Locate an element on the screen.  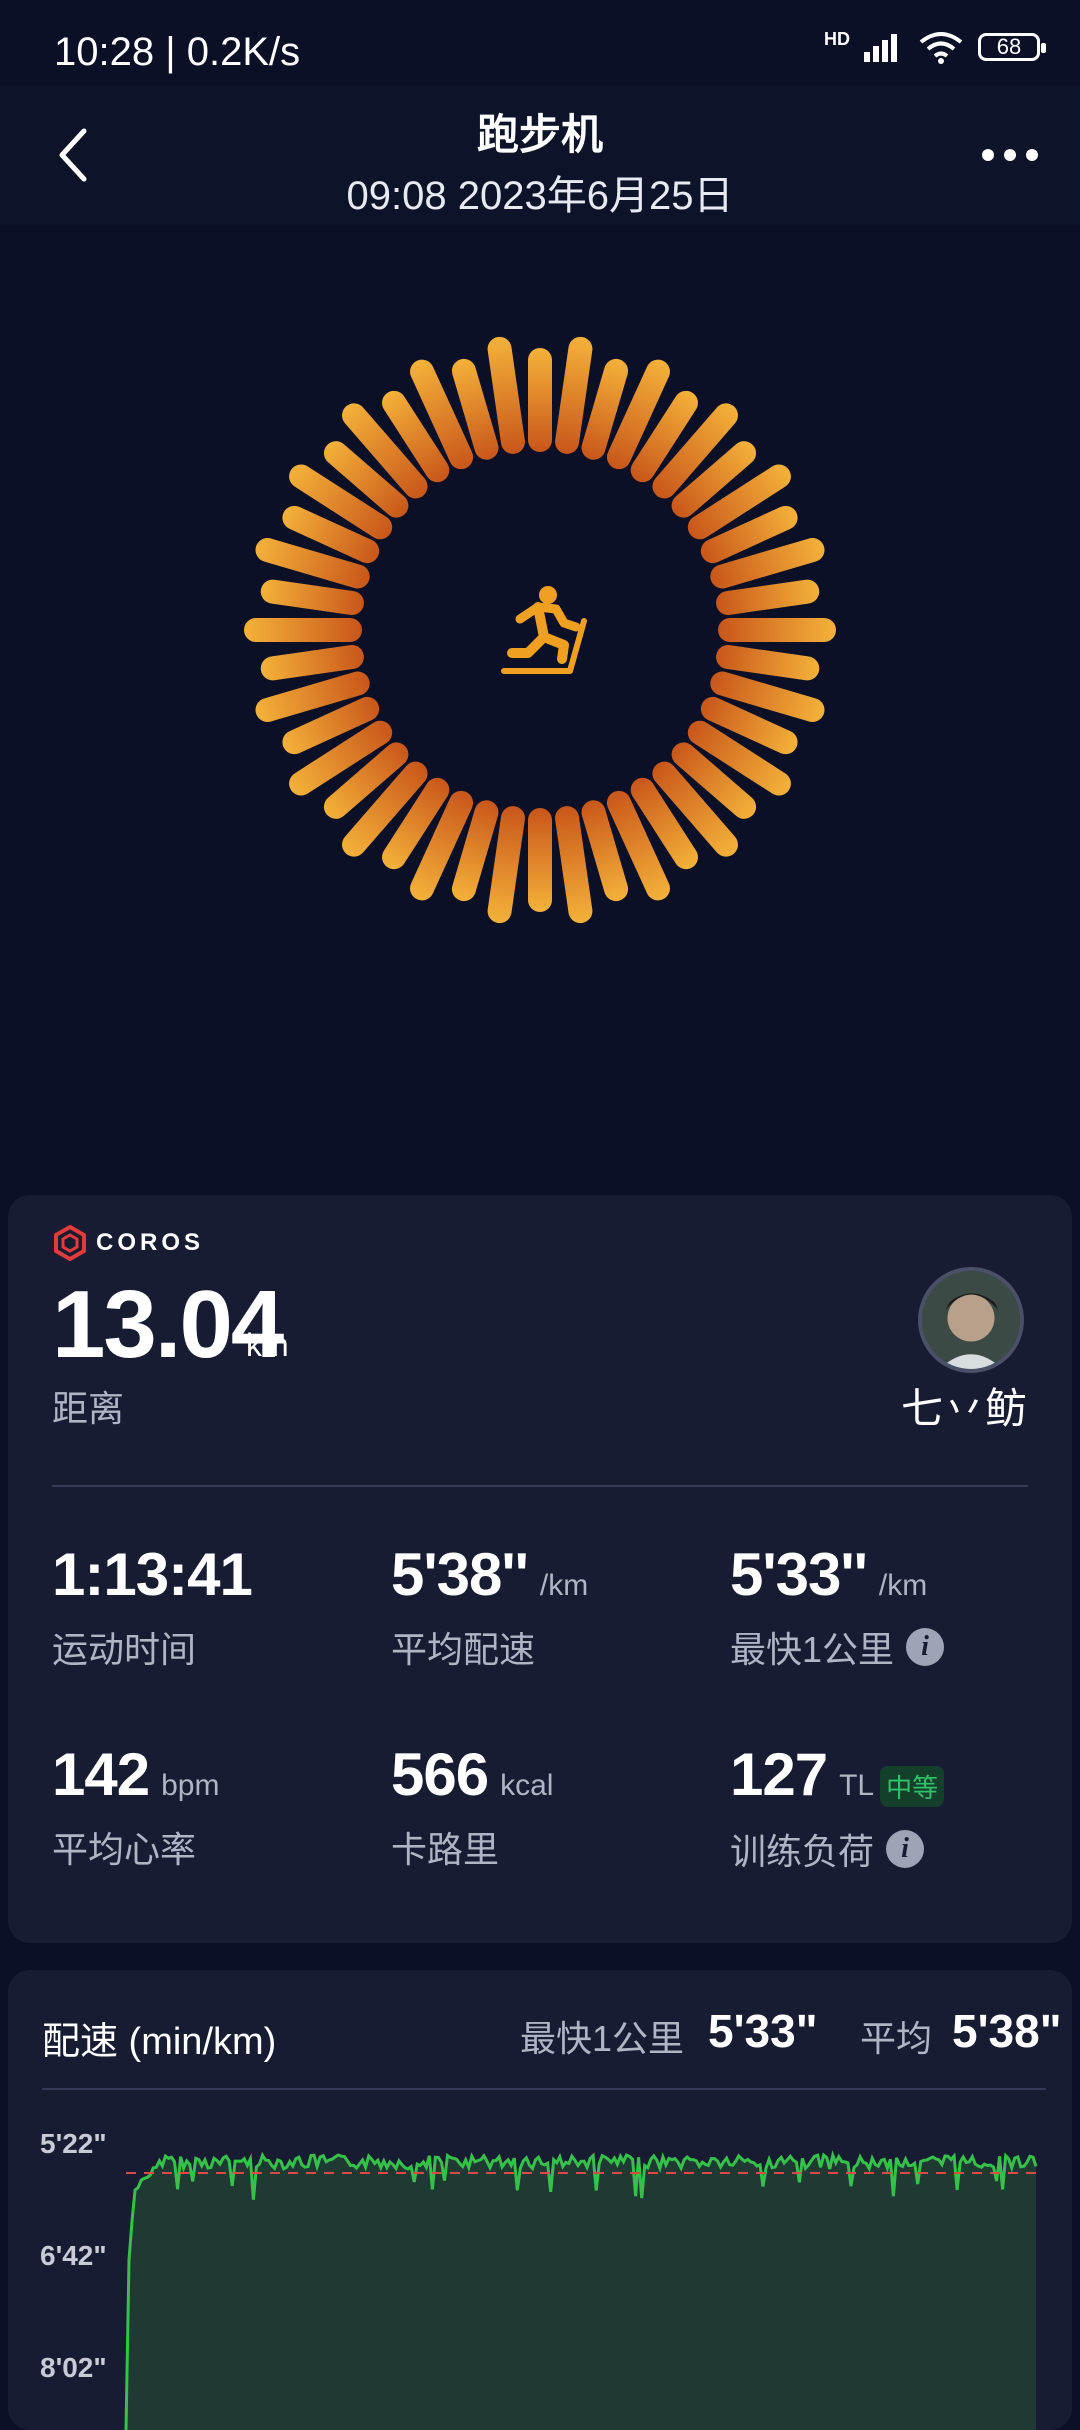
pace-title: 配速 (min/km) is located at coordinates (159, 2042).